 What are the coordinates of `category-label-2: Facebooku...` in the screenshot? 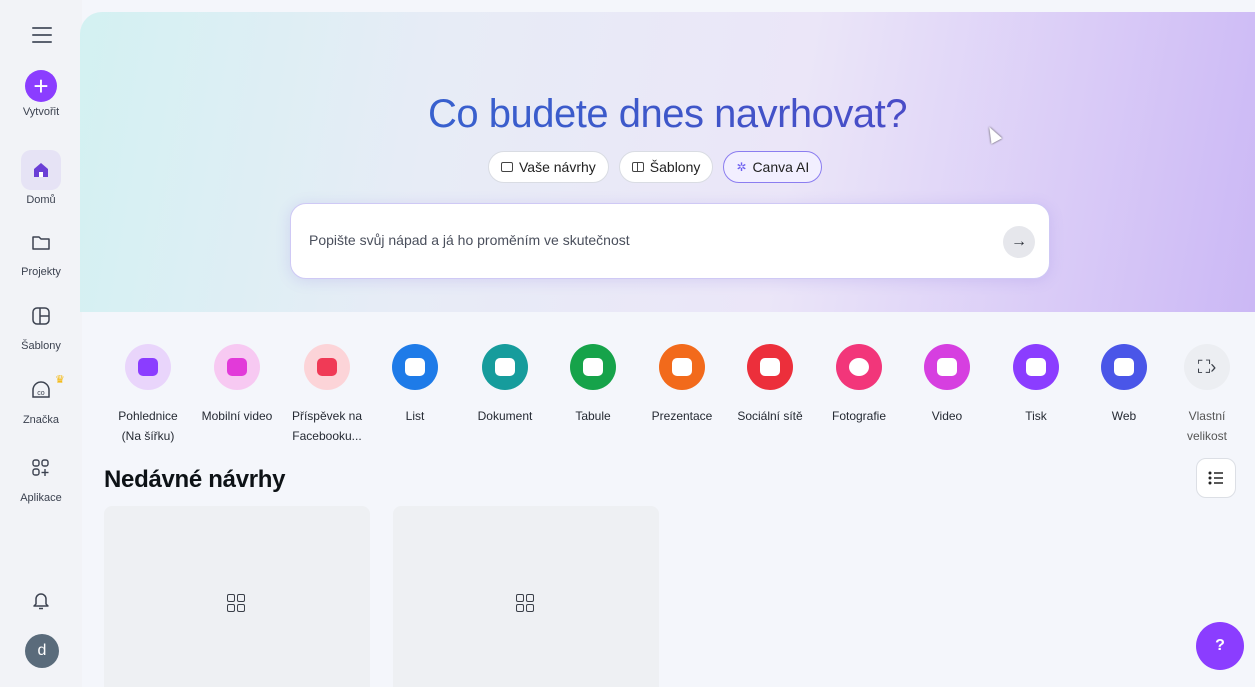 It's located at (327, 436).